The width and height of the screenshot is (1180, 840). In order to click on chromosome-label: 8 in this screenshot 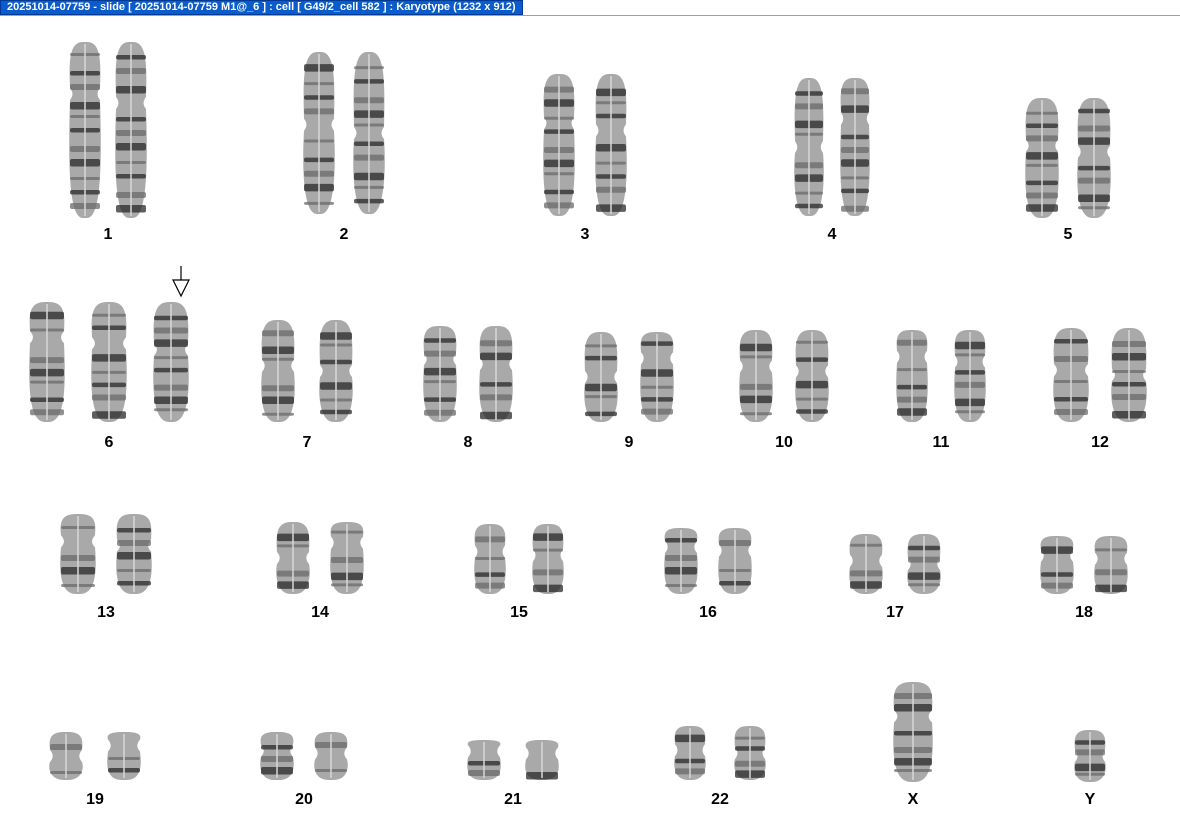, I will do `click(468, 442)`.